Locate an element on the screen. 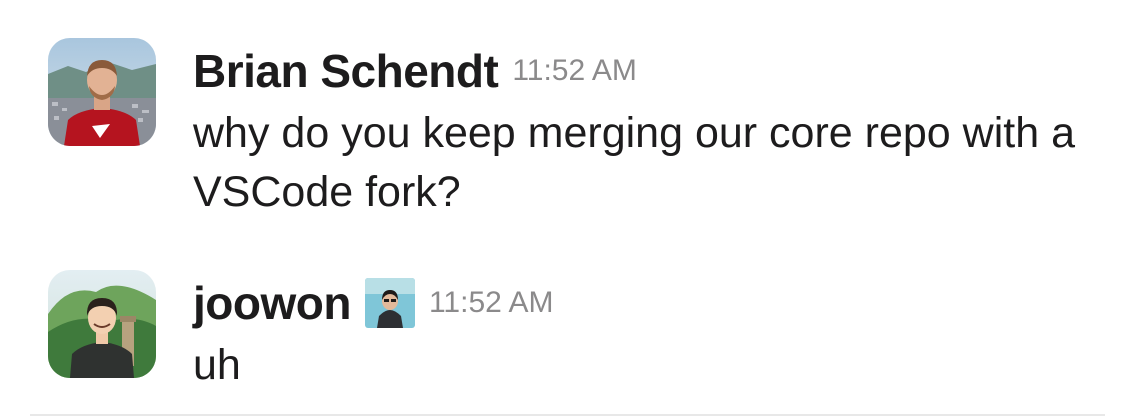  message-author: joowon is located at coordinates (272, 303).